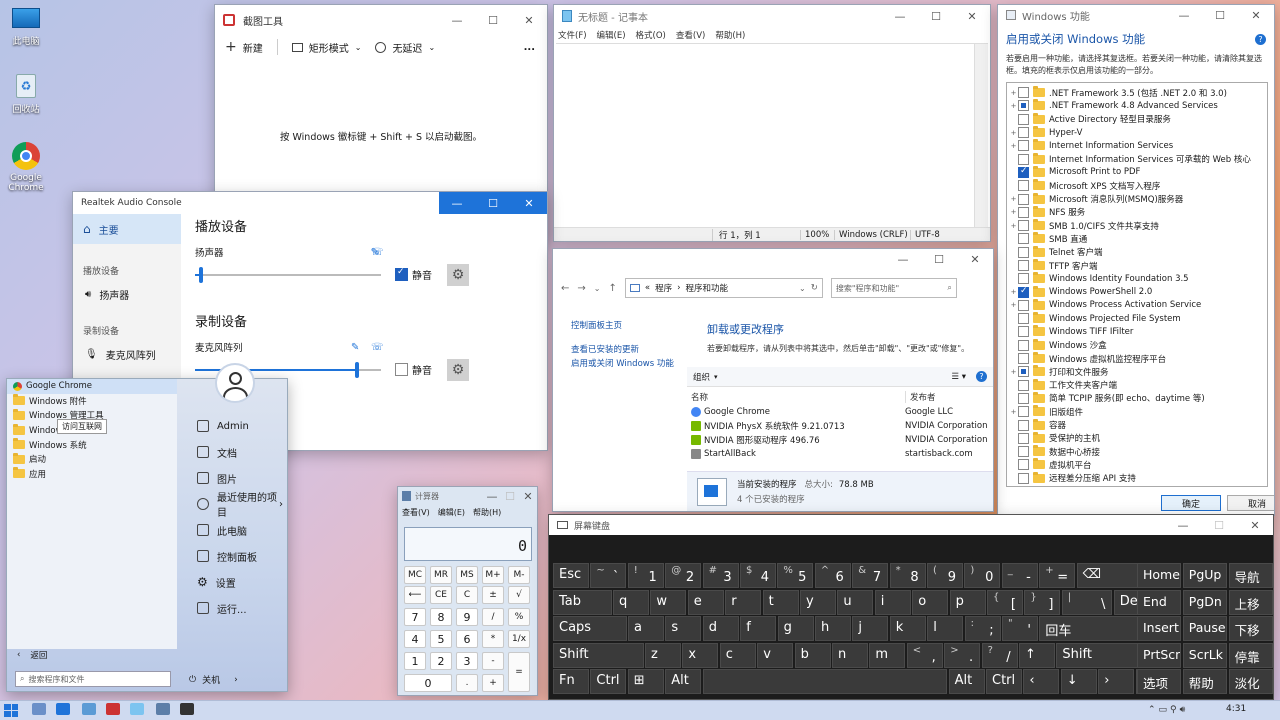 Image resolution: width=1280 pixels, height=720 pixels. Describe the element at coordinates (758, 575) in the screenshot. I see `osk-key: $4` at that location.